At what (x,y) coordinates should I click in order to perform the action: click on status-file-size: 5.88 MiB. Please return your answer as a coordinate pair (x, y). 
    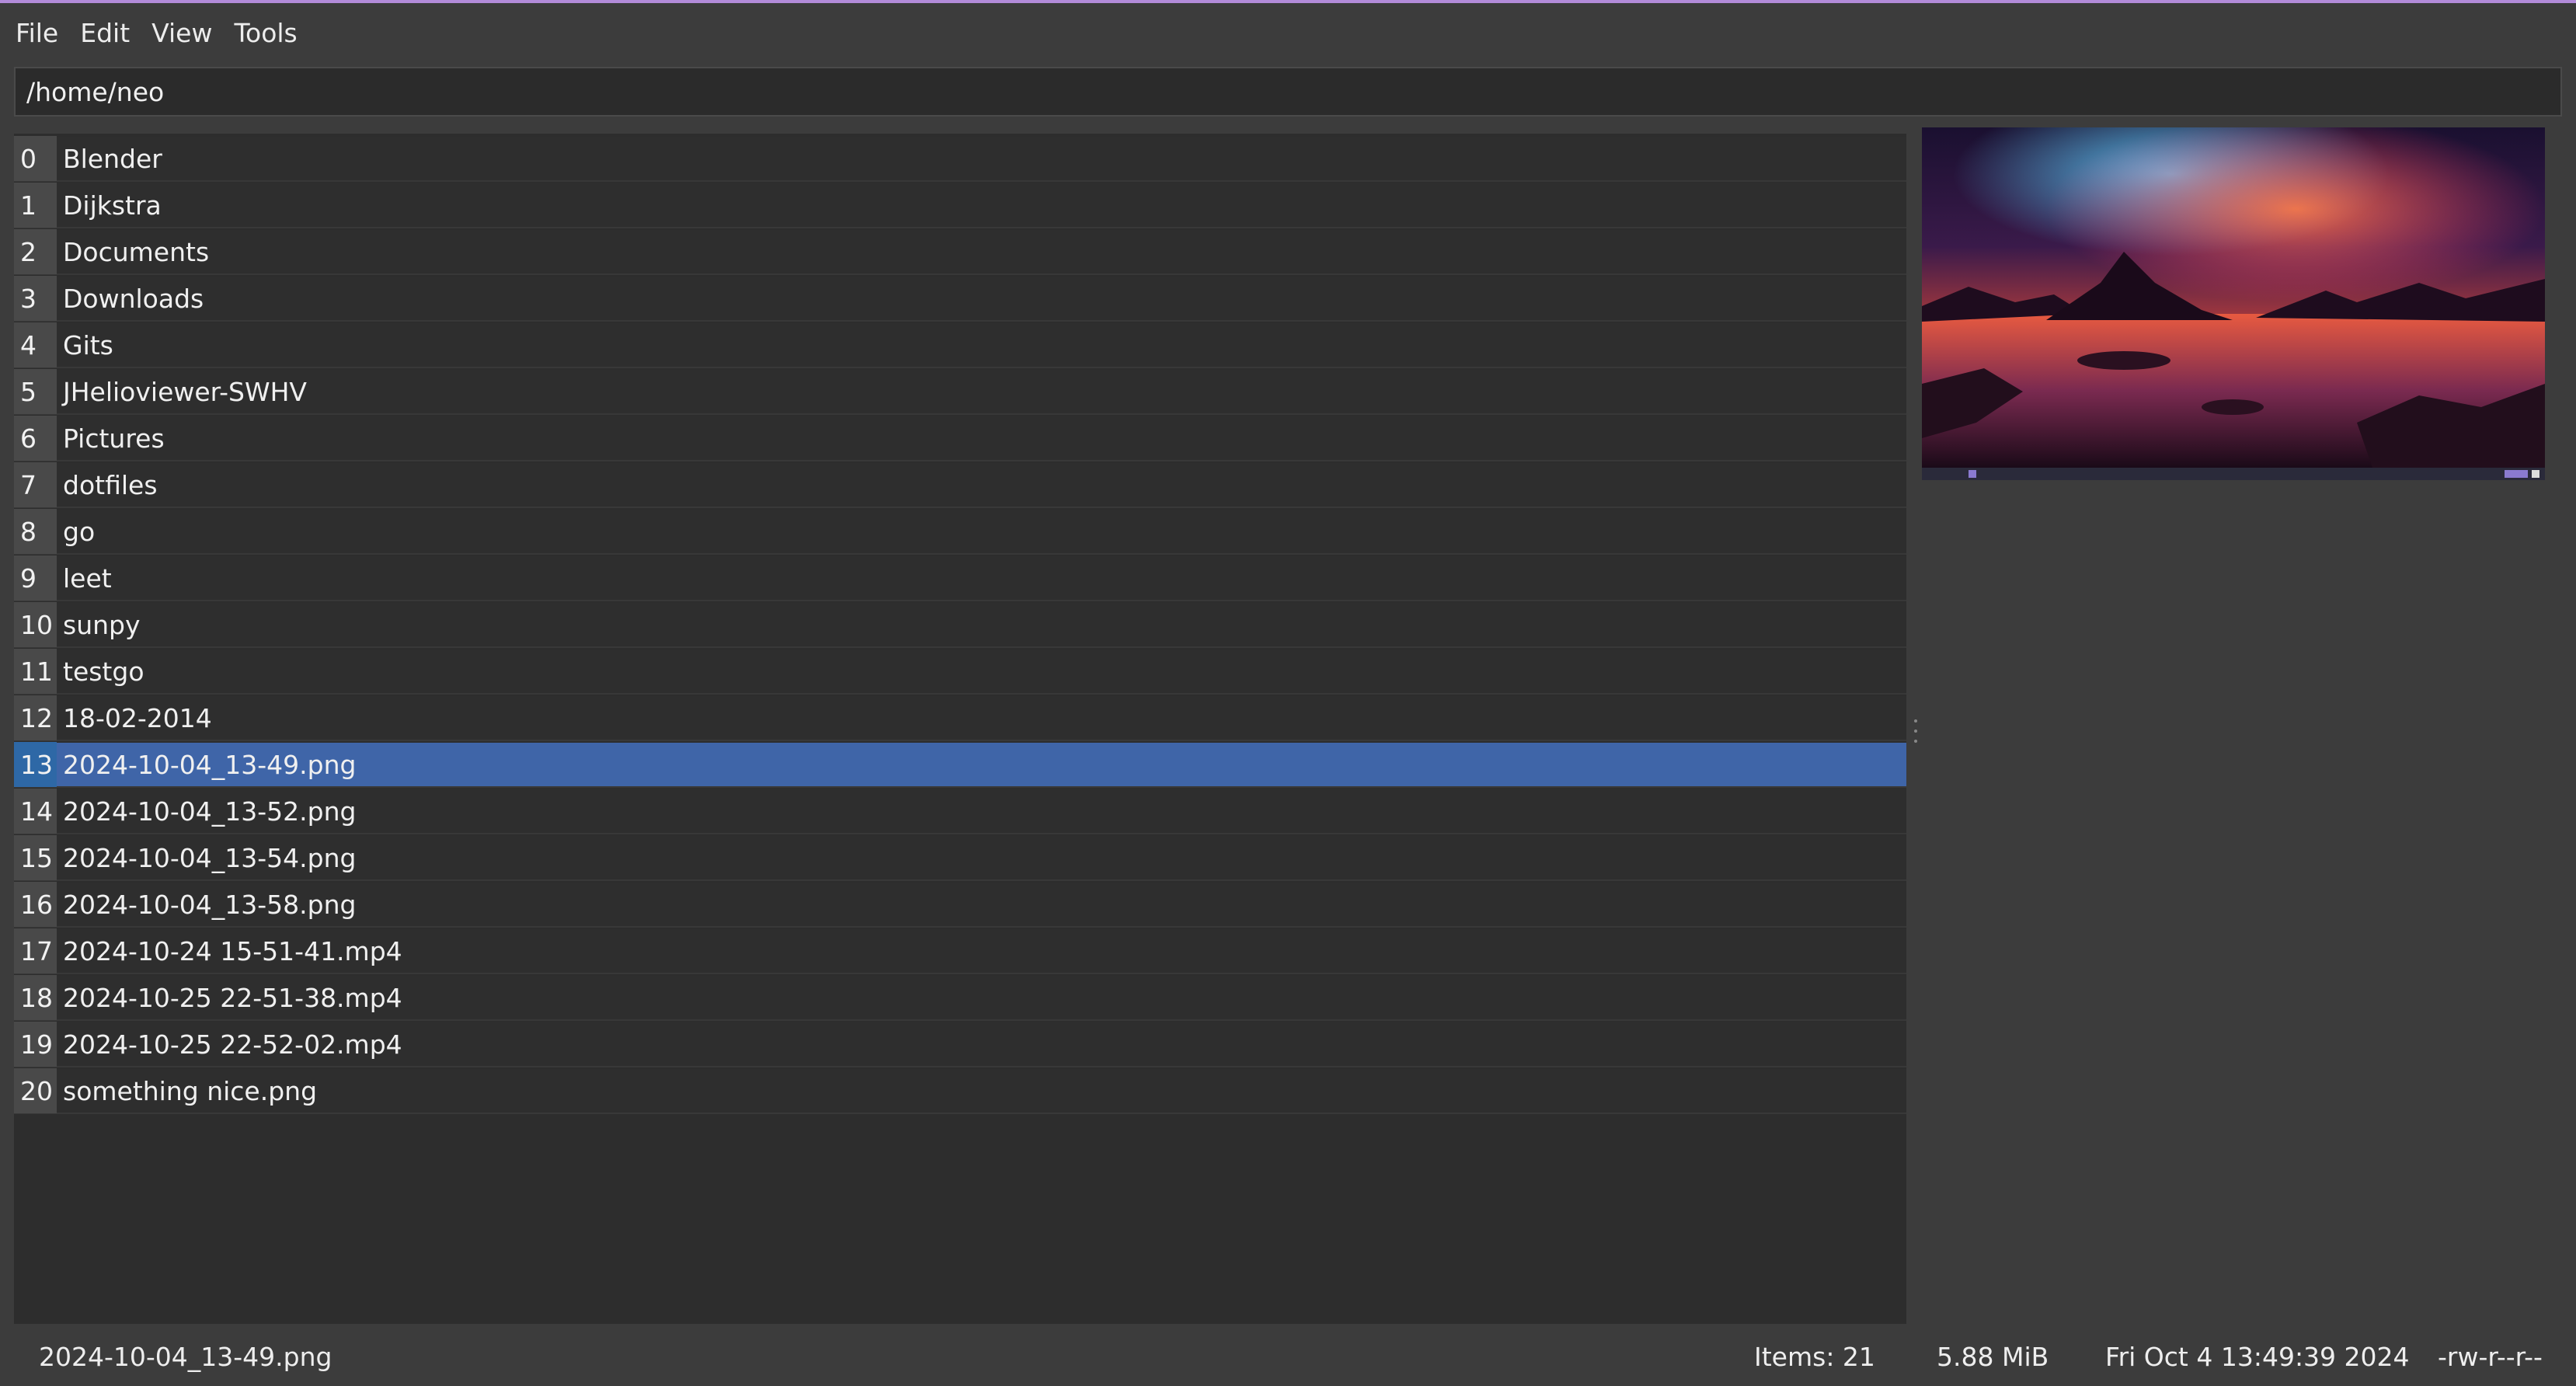
    Looking at the image, I should click on (1993, 1356).